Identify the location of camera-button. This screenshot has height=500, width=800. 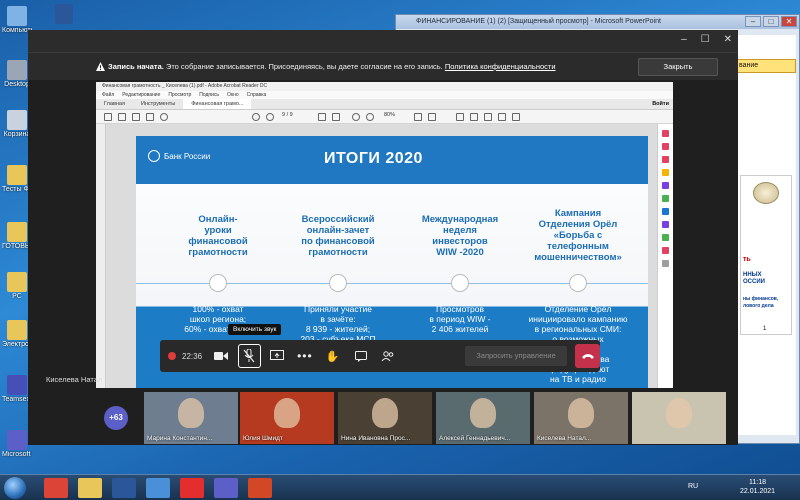
(221, 356).